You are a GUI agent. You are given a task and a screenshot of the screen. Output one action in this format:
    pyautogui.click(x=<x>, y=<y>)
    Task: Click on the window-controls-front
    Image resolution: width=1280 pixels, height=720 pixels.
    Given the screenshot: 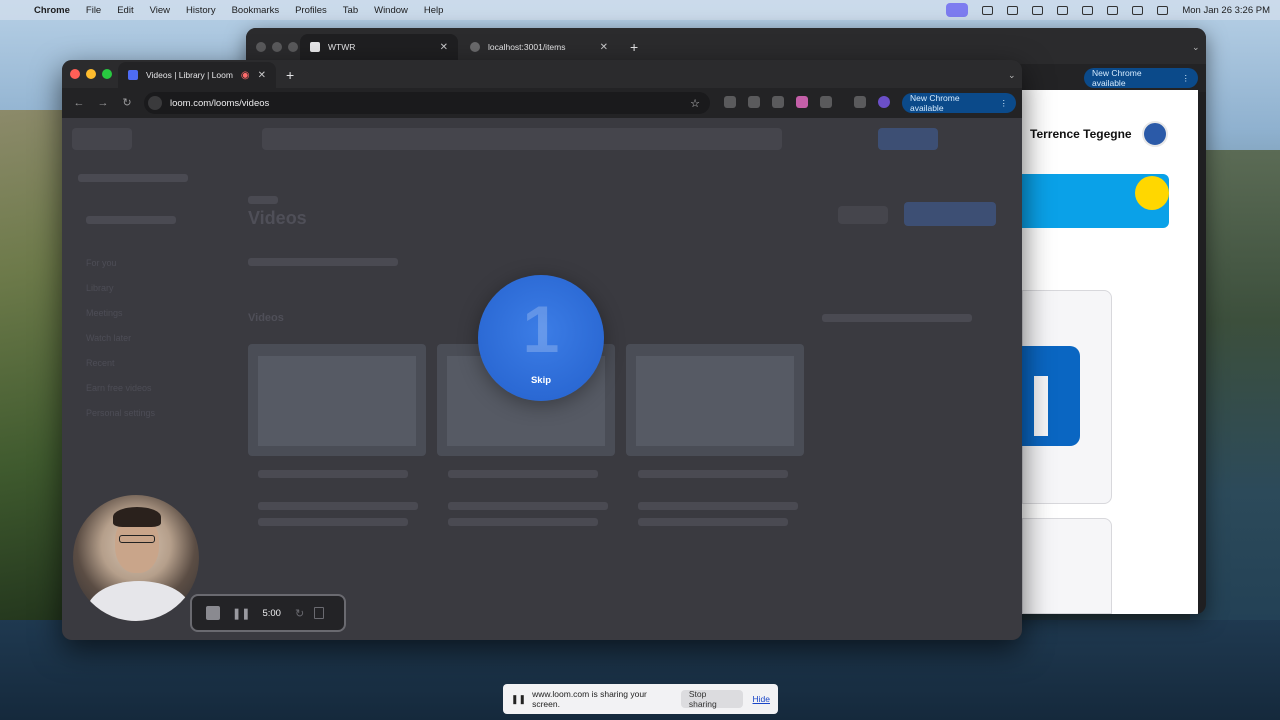 What is the action you would take?
    pyautogui.click(x=91, y=74)
    